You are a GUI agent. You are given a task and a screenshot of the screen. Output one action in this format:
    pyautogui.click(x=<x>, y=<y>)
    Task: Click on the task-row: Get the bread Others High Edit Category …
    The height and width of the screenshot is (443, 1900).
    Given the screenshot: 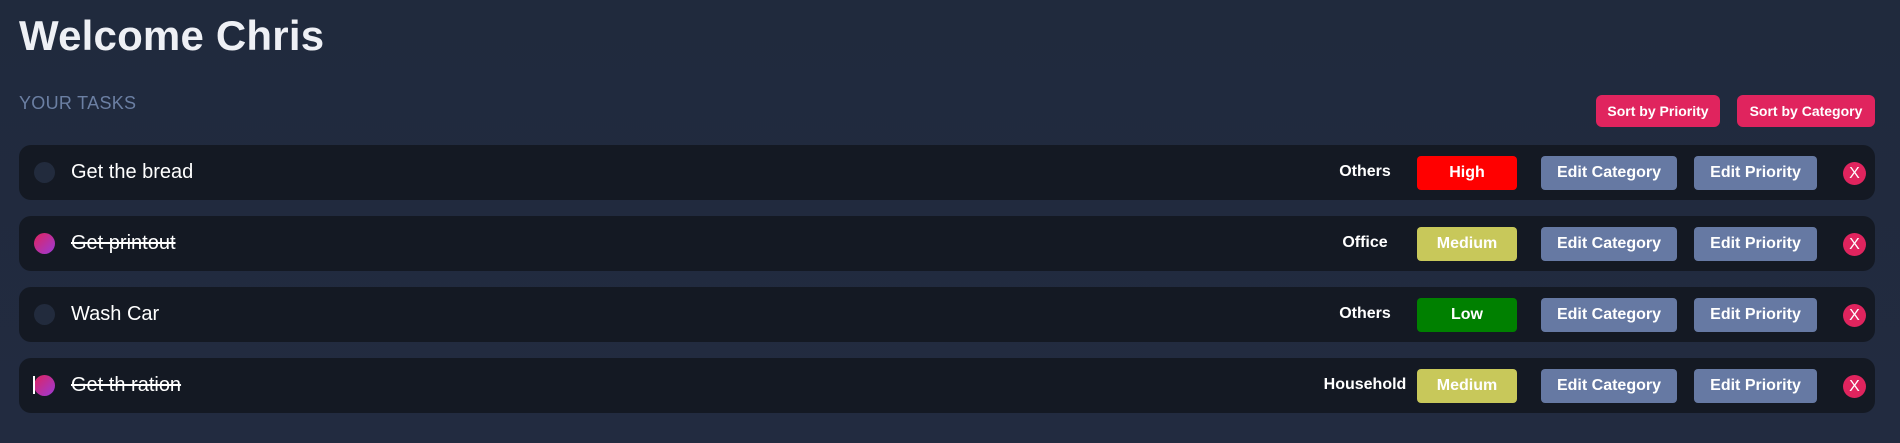 What is the action you would take?
    pyautogui.click(x=947, y=172)
    